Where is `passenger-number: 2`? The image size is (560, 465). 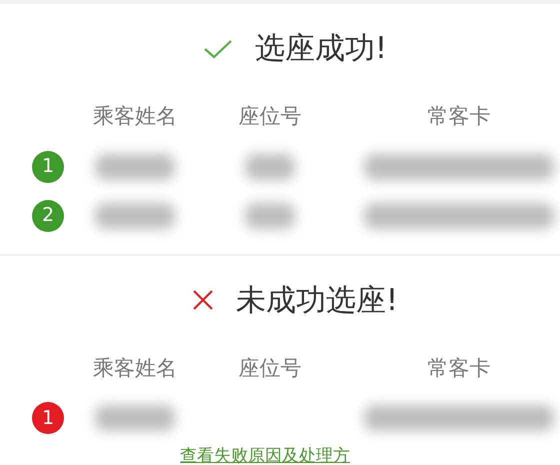 passenger-number: 2 is located at coordinates (48, 216).